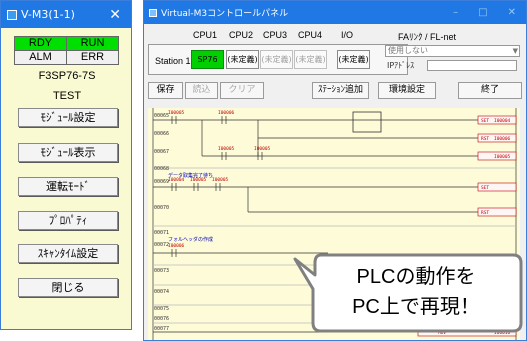 Image resolution: width=527 pixels, height=341 pixels. Describe the element at coordinates (48, 14) in the screenshot. I see `module-window-title: V-M3(1-1)` at that location.